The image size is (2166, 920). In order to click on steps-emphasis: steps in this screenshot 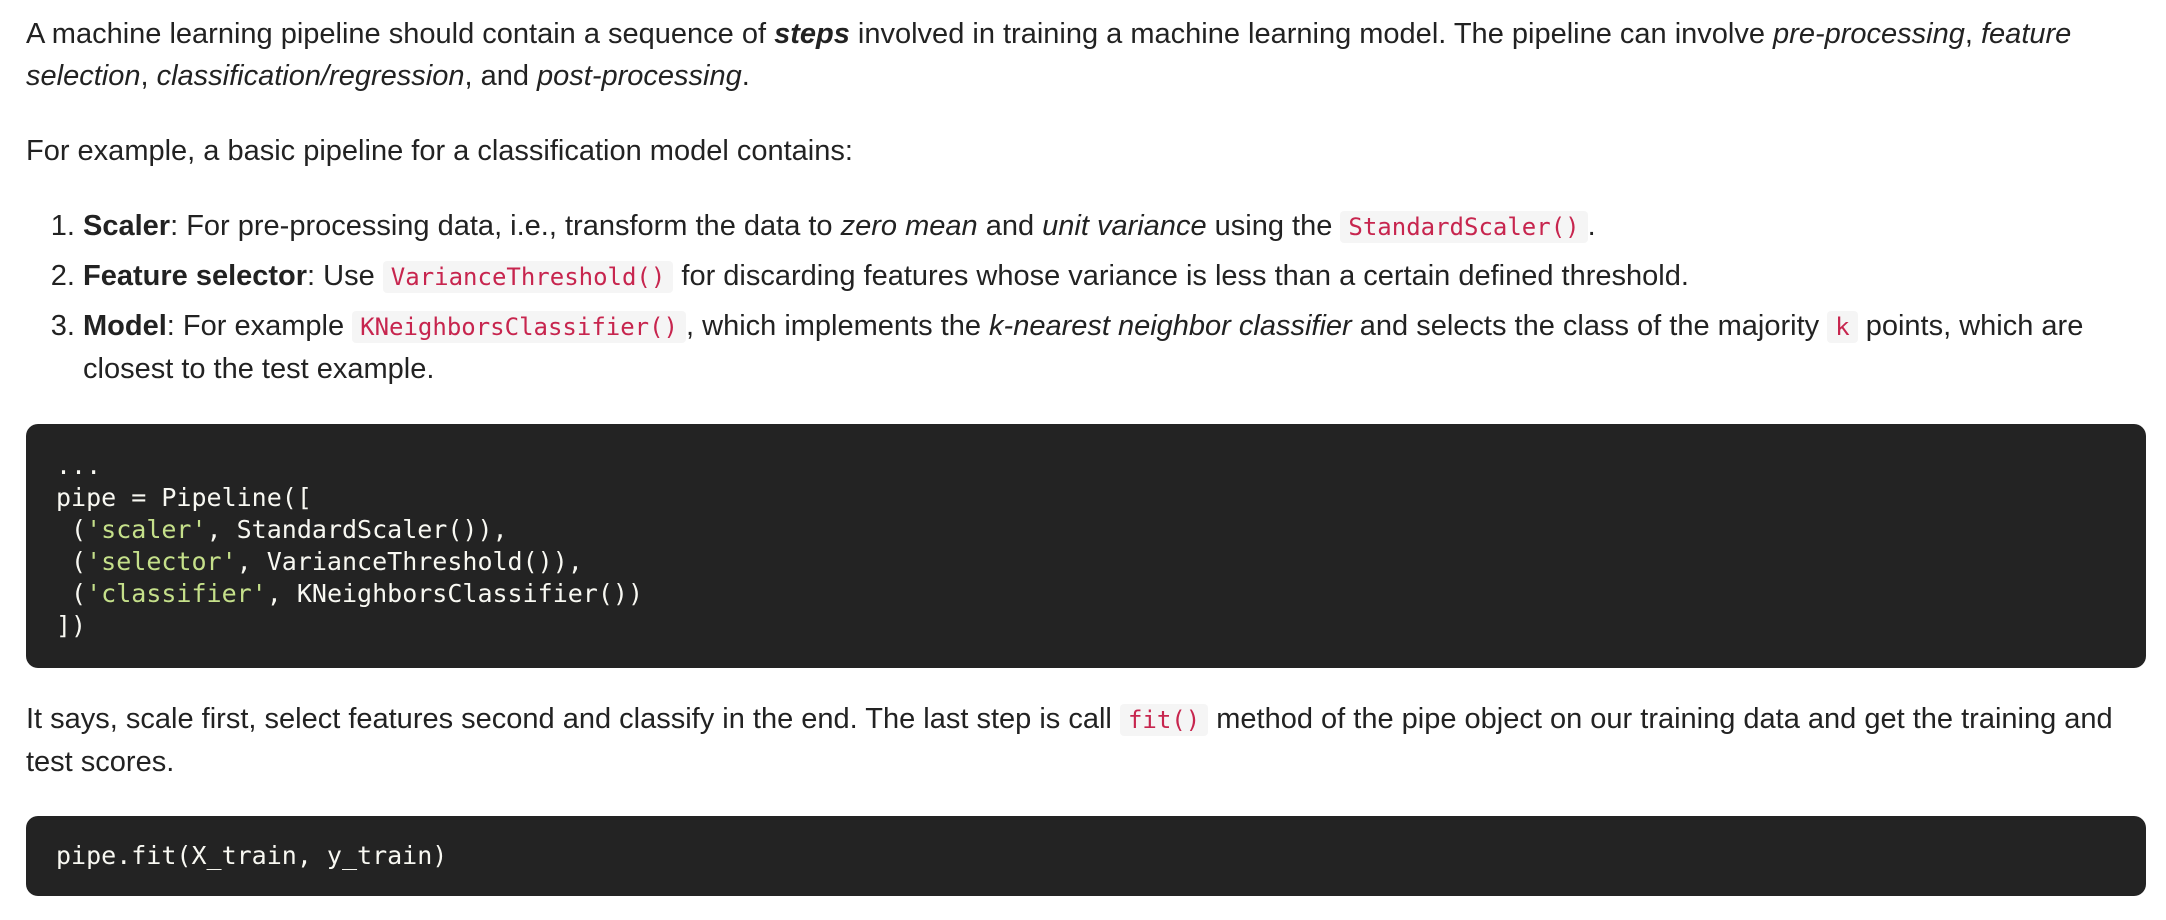, I will do `click(812, 34)`.